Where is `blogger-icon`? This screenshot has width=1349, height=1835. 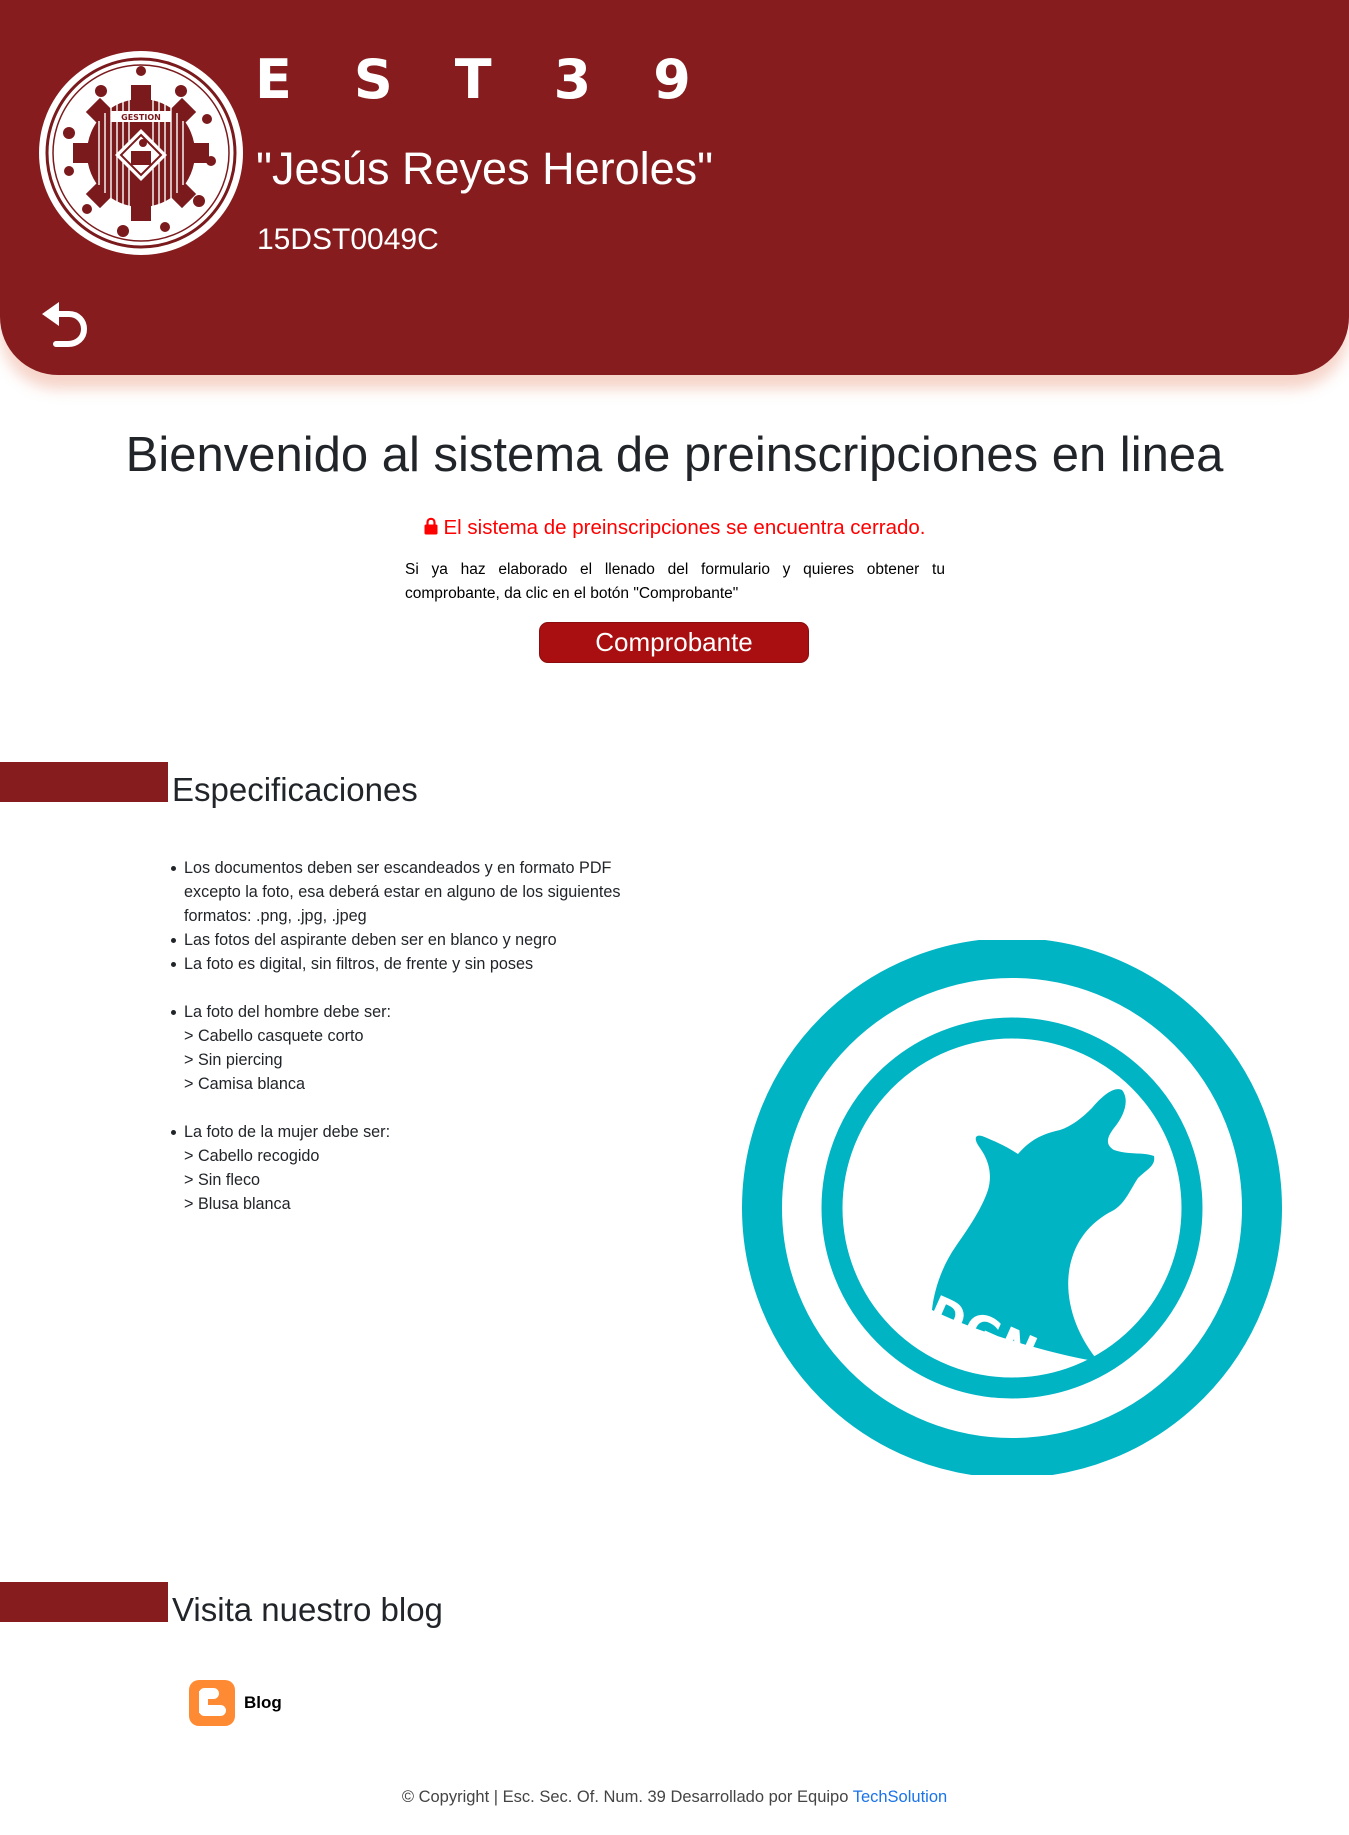
blogger-icon is located at coordinates (212, 1703).